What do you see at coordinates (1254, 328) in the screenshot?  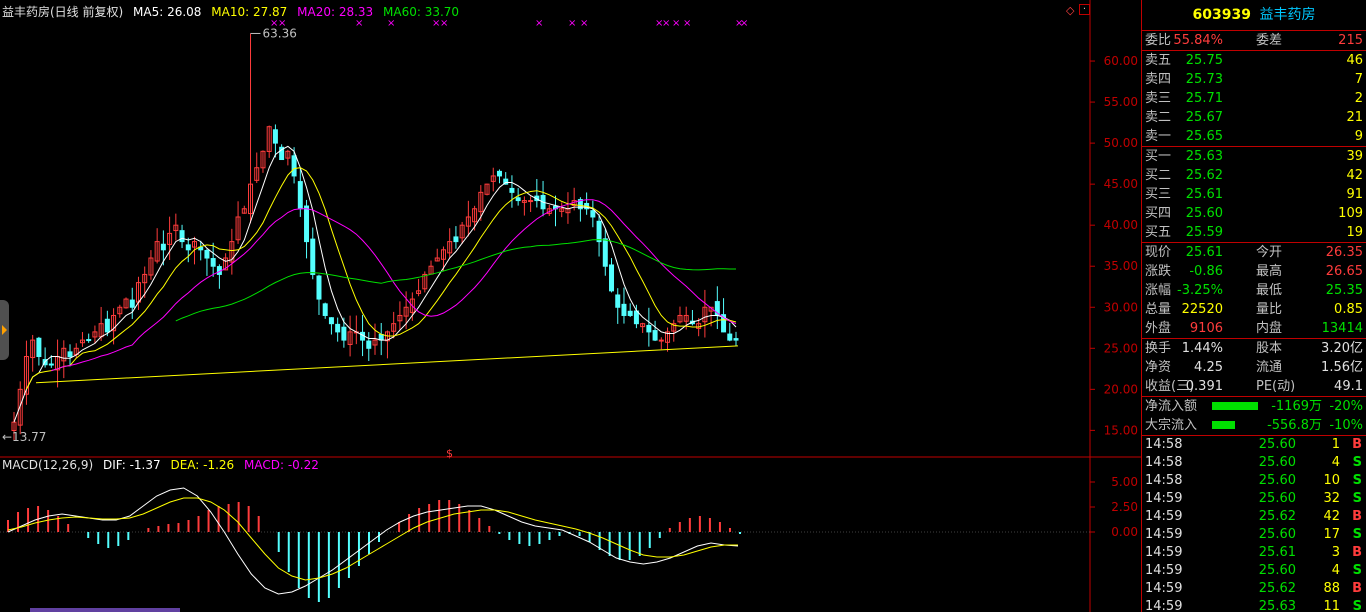 I see `stat-row: 外盘 9106 内盘 13414` at bounding box center [1254, 328].